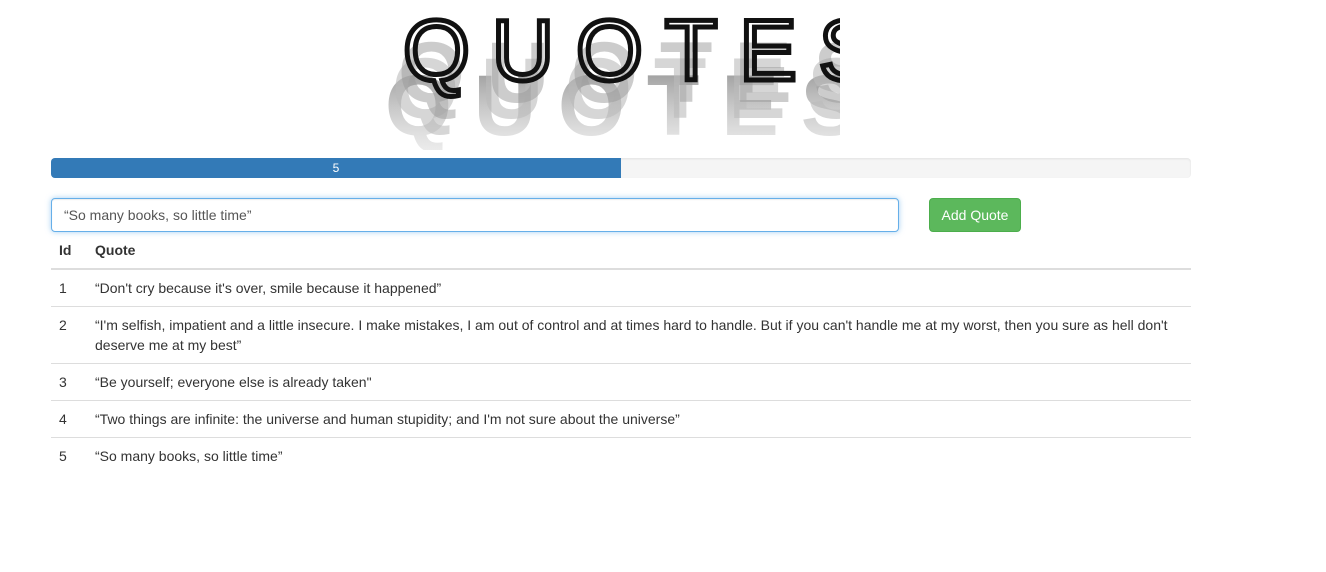  Describe the element at coordinates (621, 51) in the screenshot. I see `logo-text: QUOTES` at that location.